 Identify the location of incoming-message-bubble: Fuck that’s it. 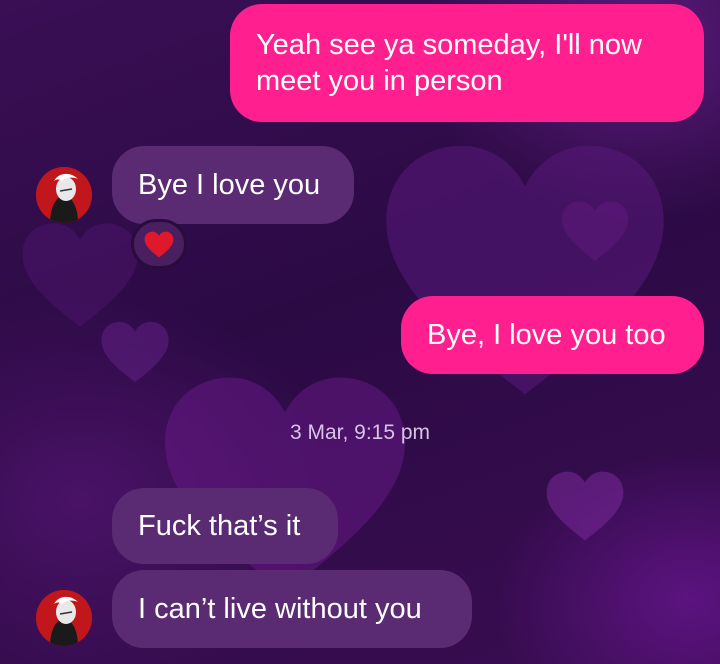
(225, 526).